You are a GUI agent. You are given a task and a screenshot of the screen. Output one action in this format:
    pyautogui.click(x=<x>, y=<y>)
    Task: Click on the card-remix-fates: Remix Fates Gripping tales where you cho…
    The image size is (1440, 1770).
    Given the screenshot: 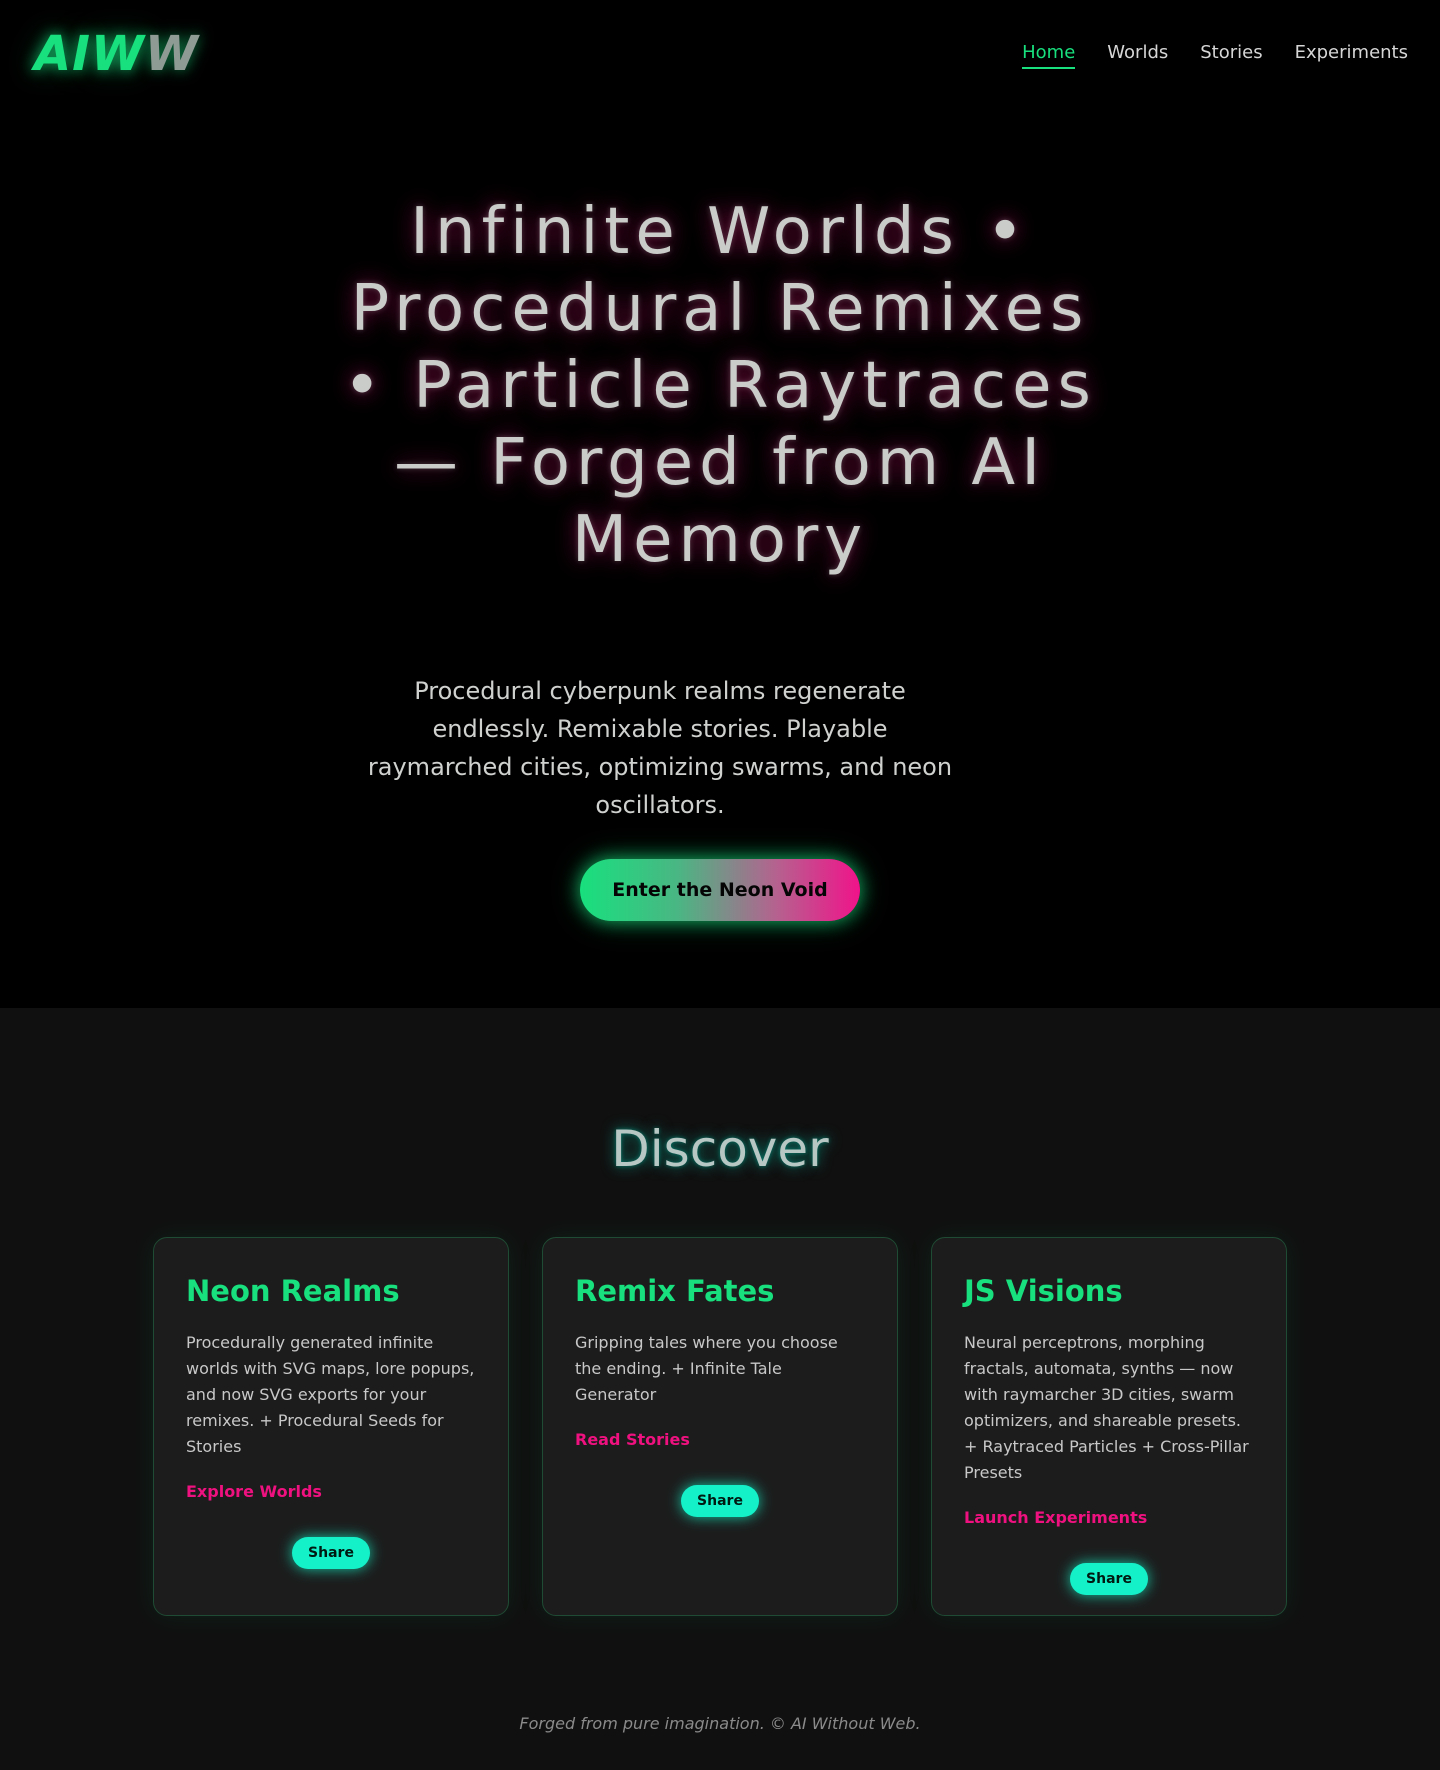 What is the action you would take?
    pyautogui.click(x=720, y=1426)
    